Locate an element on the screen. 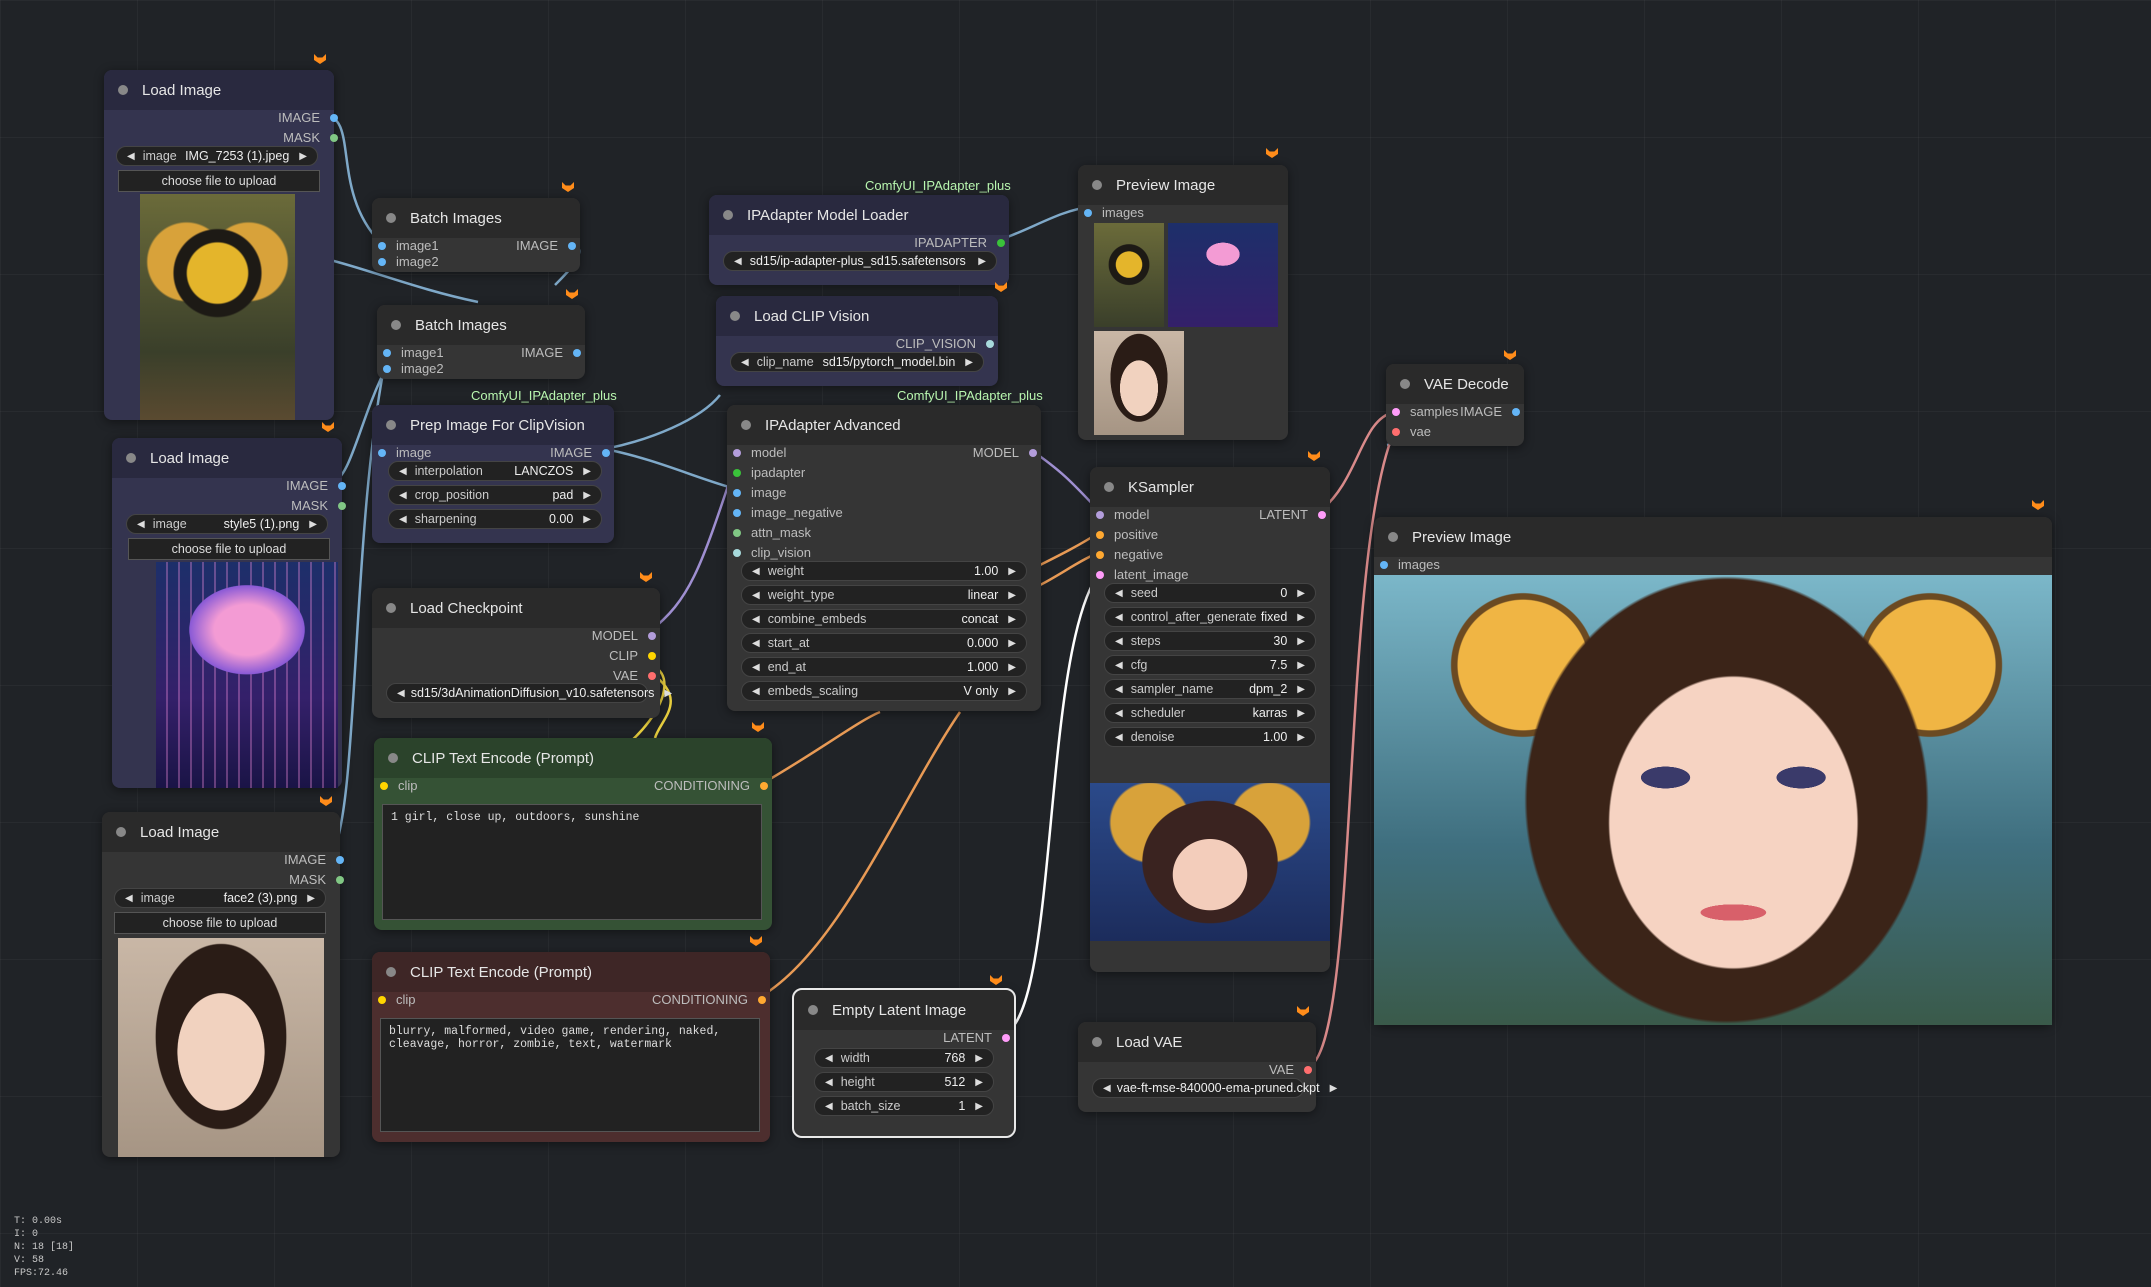 The width and height of the screenshot is (2151, 1287). input-positive: positive is located at coordinates (1127, 534).